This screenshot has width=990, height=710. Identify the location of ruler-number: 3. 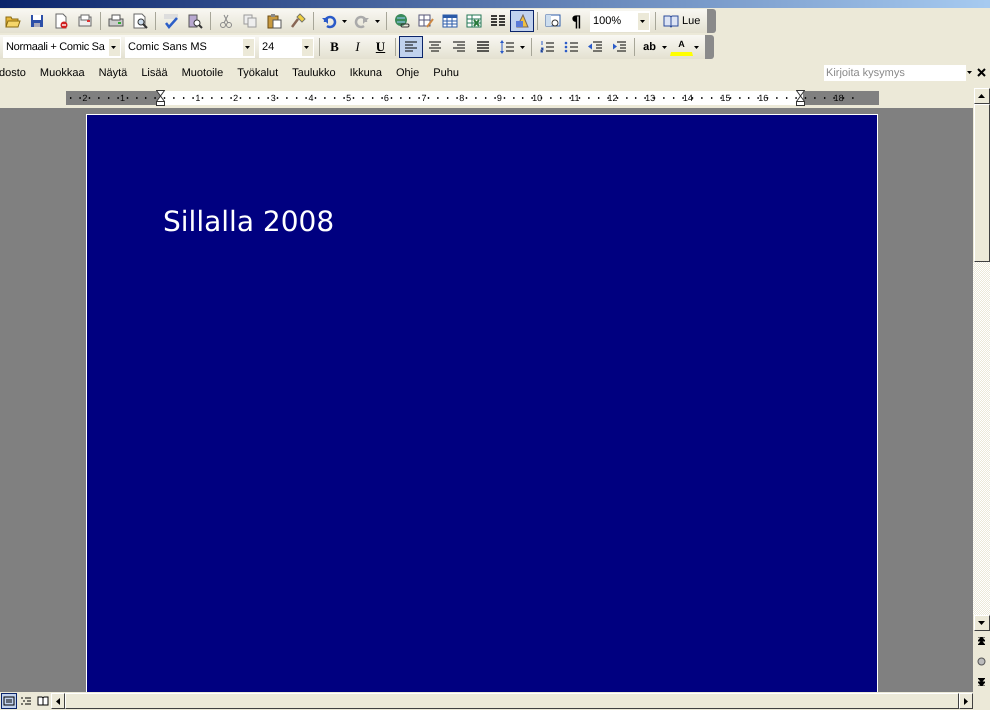
(273, 98).